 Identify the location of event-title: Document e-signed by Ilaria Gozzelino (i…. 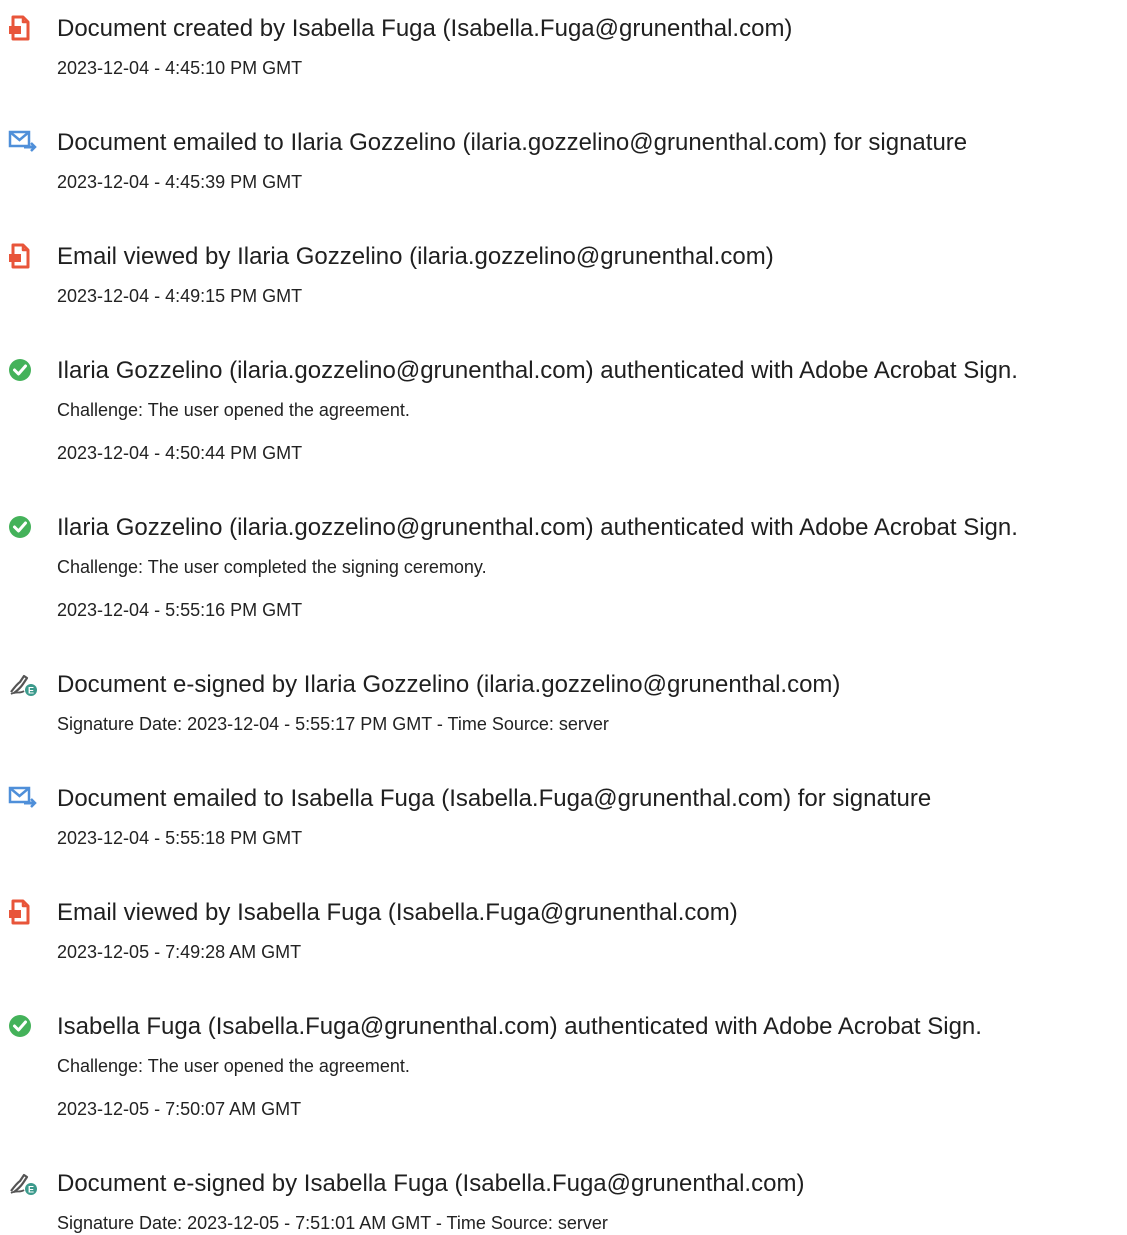
(449, 684).